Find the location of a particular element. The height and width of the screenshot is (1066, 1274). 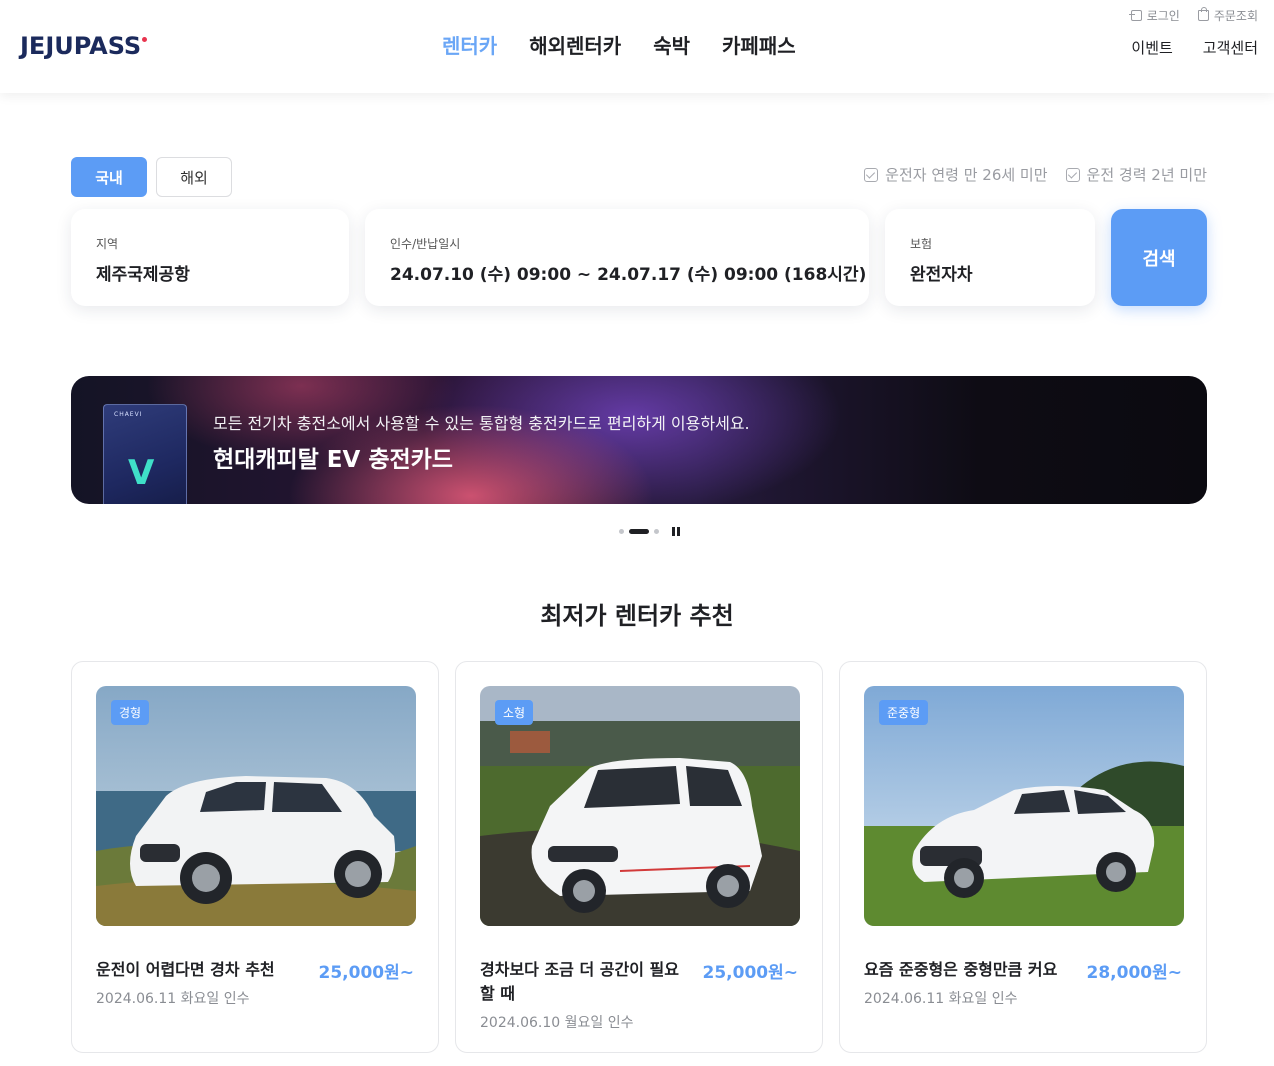

age-checkbox: 운전자 연령 만 26세 미만 is located at coordinates (956, 174).